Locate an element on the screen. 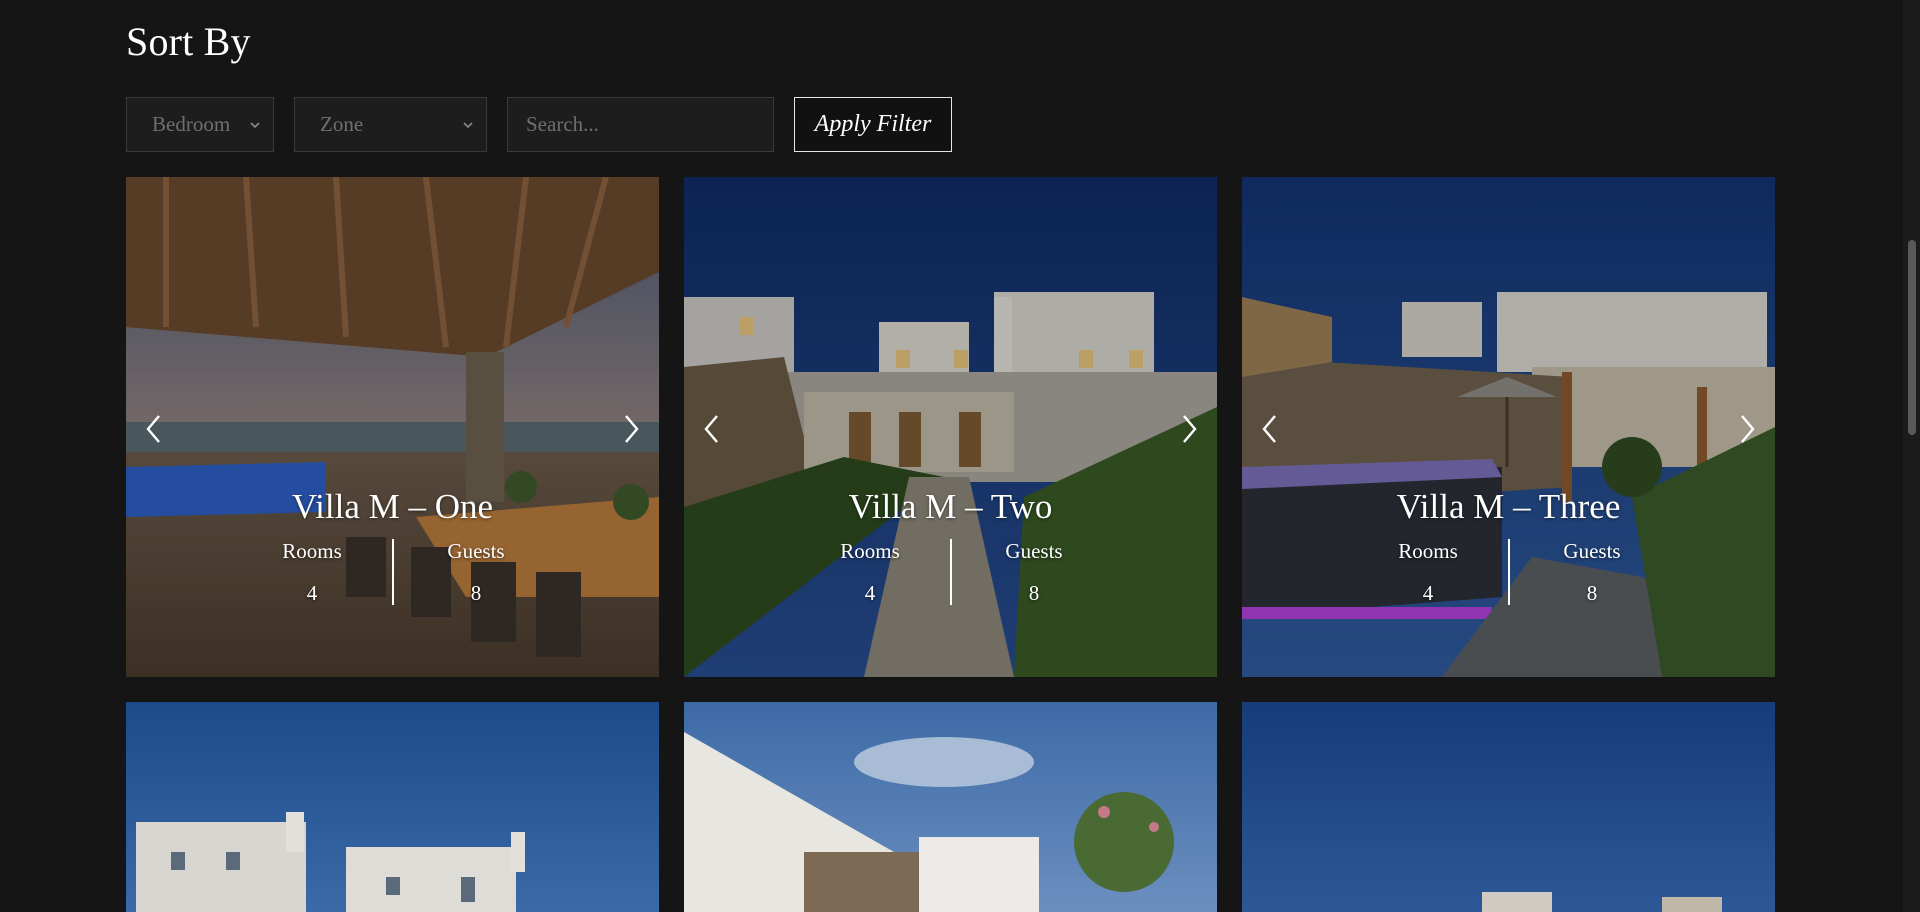 The height and width of the screenshot is (912, 1920). bedroom-select: Bedroom is located at coordinates (200, 124).